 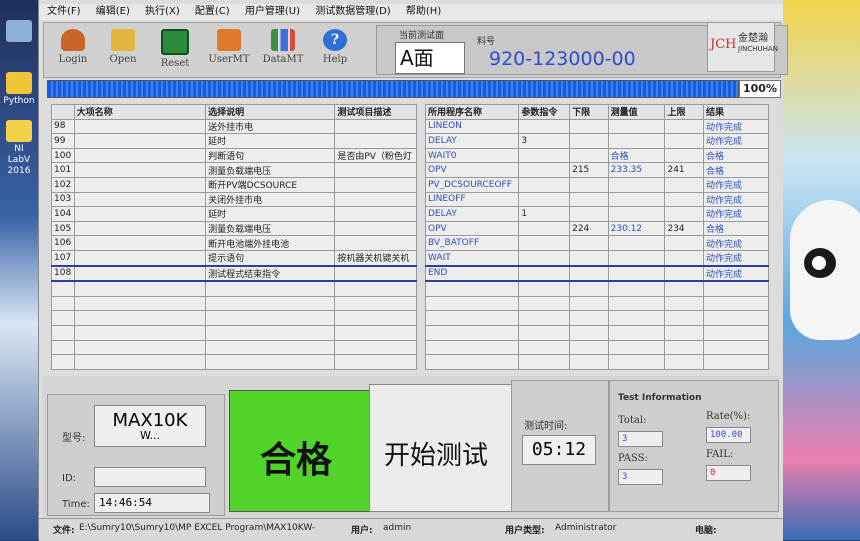 What do you see at coordinates (234, 184) in the screenshot?
I see `table-row: 102 断开PV端DCSOURCE` at bounding box center [234, 184].